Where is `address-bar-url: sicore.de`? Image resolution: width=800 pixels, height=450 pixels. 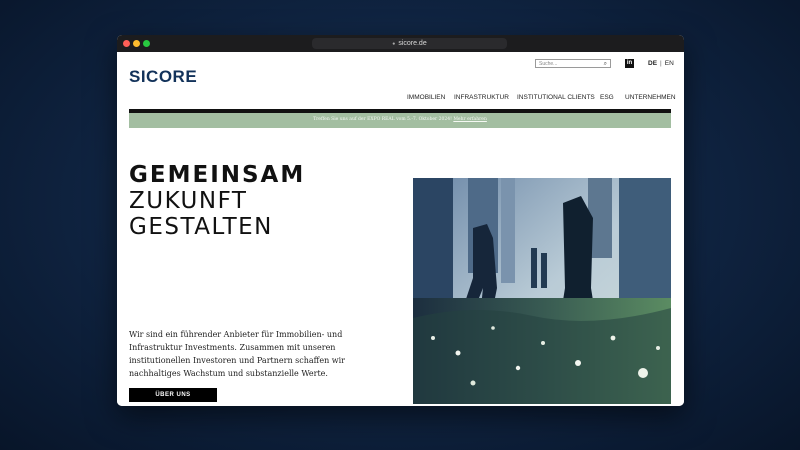
address-bar-url: sicore.de is located at coordinates (412, 43).